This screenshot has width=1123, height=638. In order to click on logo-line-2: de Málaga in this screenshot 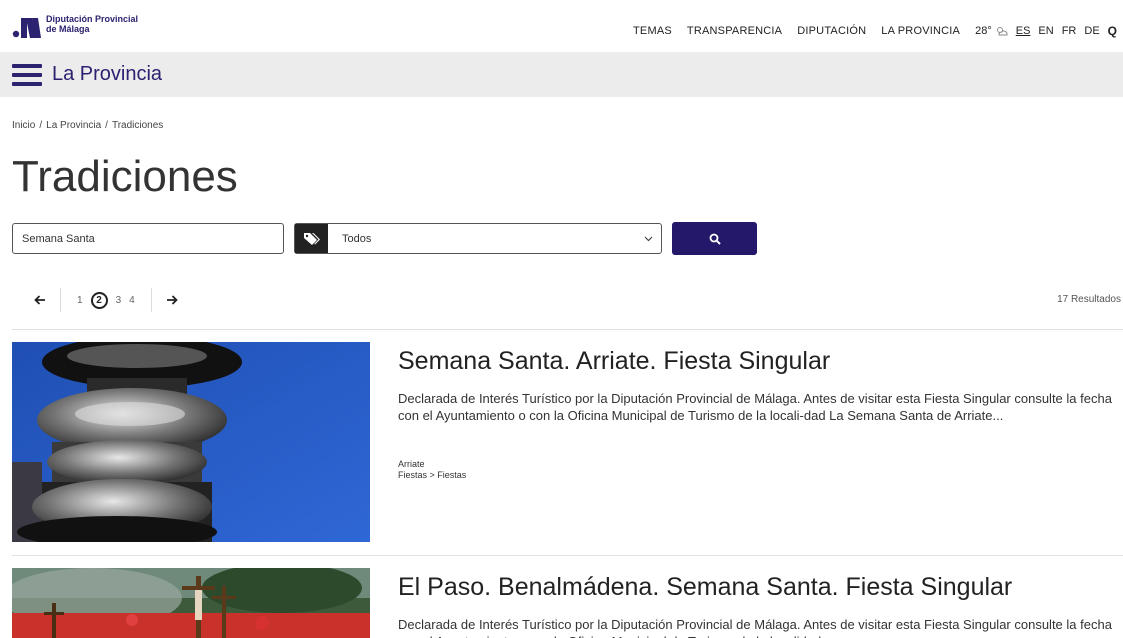, I will do `click(68, 29)`.